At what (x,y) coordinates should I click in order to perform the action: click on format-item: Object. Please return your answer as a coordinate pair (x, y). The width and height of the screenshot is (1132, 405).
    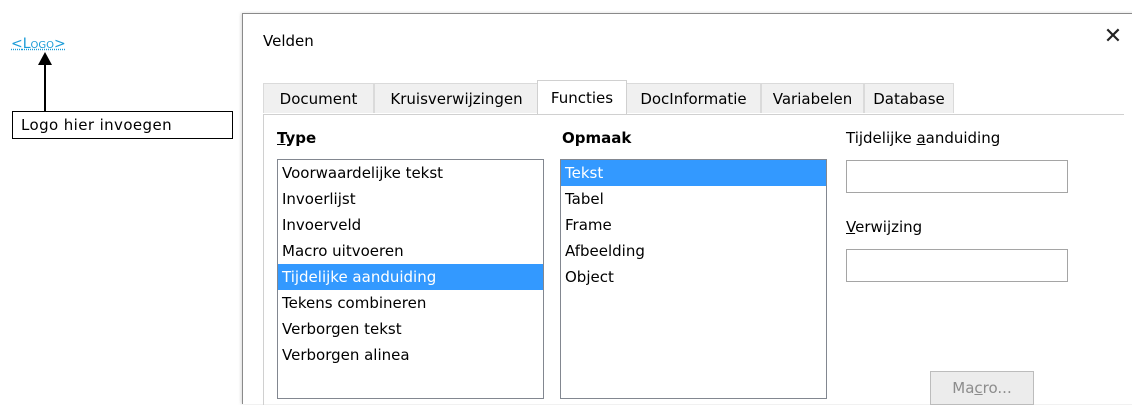
    Looking at the image, I should click on (693, 277).